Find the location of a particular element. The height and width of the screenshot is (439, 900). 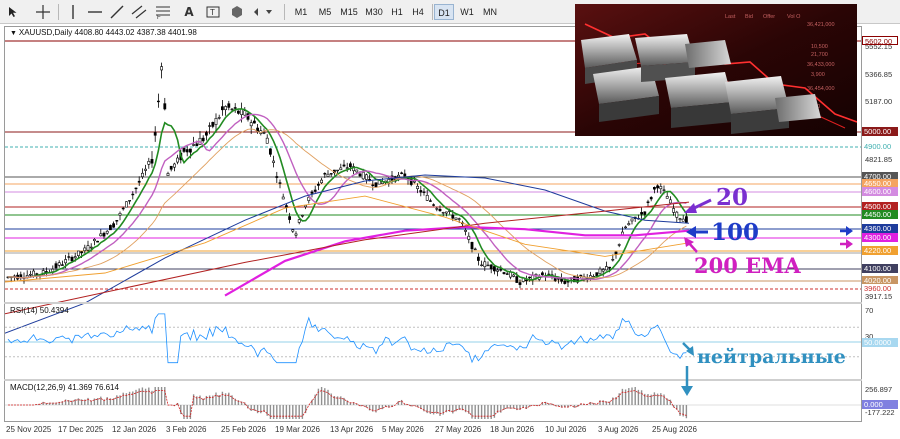

timeframe-m15: M15 is located at coordinates (349, 12).